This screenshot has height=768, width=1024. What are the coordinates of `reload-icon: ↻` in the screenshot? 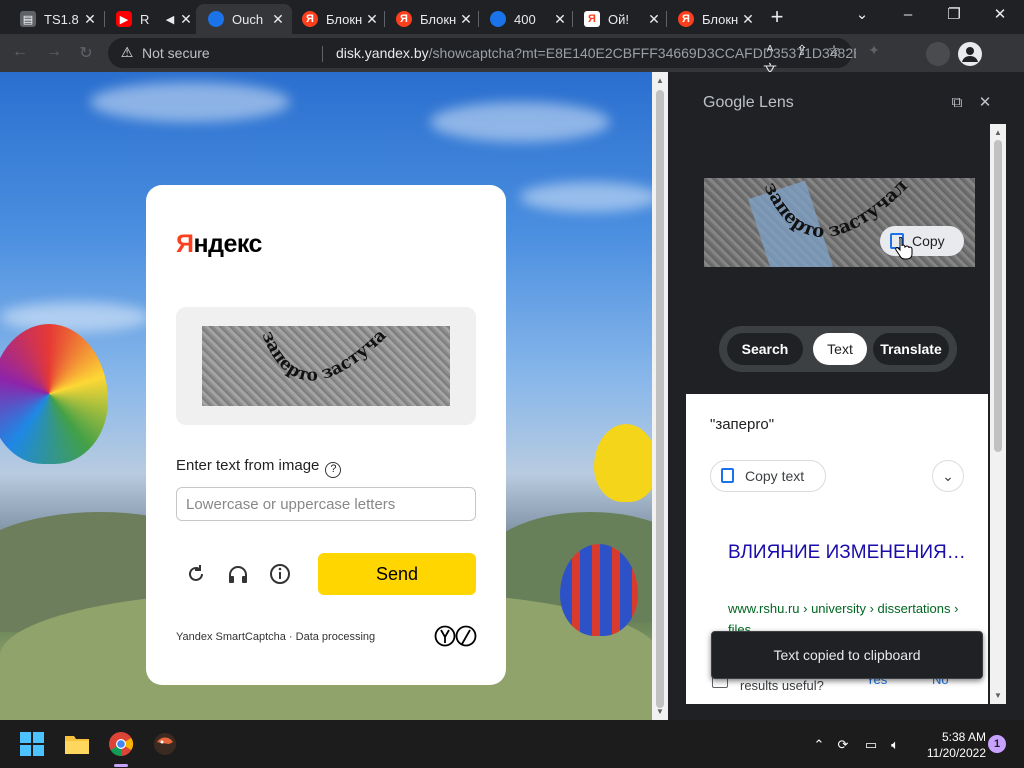 It's located at (86, 53).